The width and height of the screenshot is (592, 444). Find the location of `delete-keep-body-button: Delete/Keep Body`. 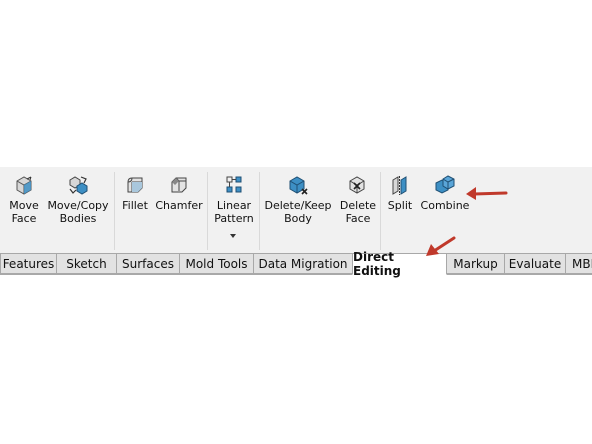

delete-keep-body-button: Delete/Keep Body is located at coordinates (298, 199).